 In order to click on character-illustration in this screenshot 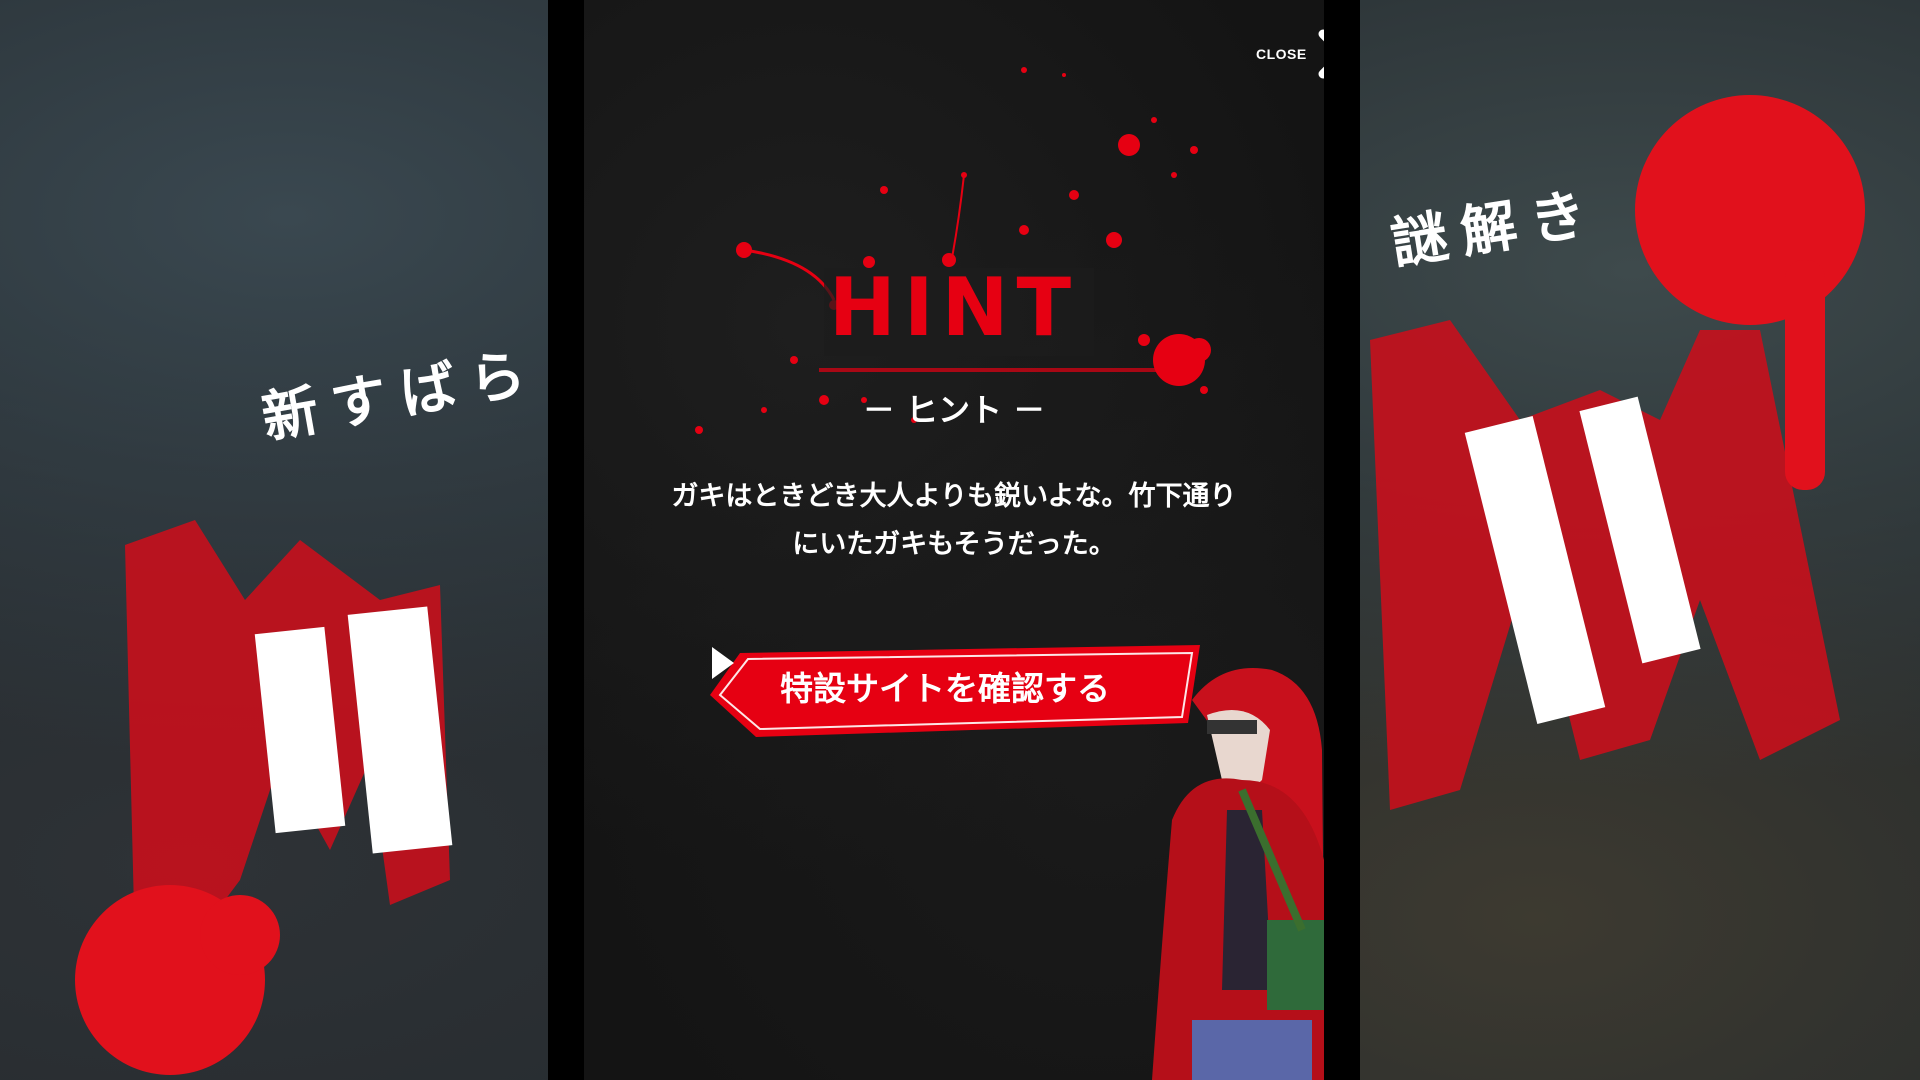, I will do `click(1238, 874)`.